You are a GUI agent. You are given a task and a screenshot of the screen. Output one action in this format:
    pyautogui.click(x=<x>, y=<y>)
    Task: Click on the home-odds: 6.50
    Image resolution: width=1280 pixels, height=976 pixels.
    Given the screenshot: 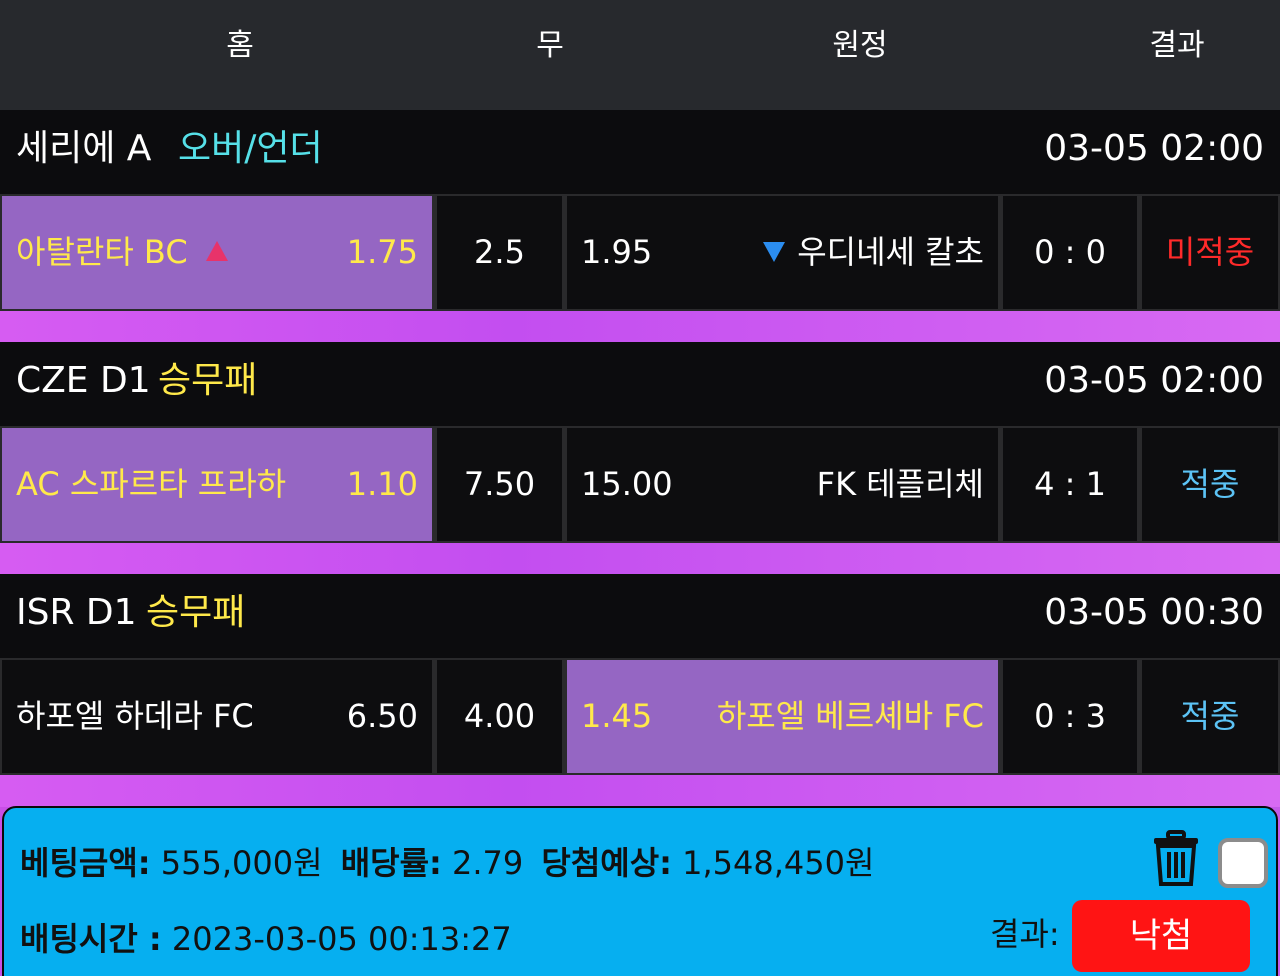 What is the action you would take?
    pyautogui.click(x=382, y=716)
    